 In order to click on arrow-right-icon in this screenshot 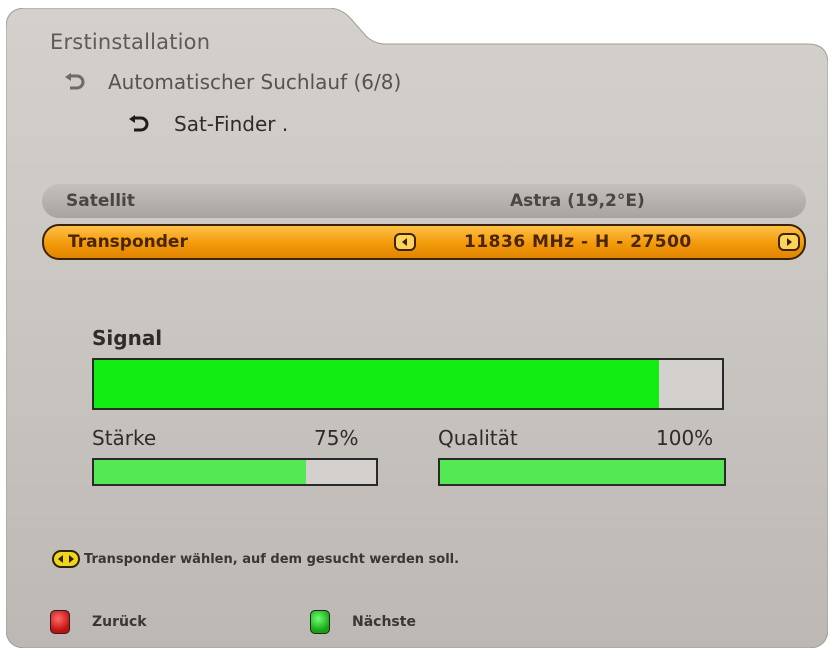, I will do `click(789, 242)`.